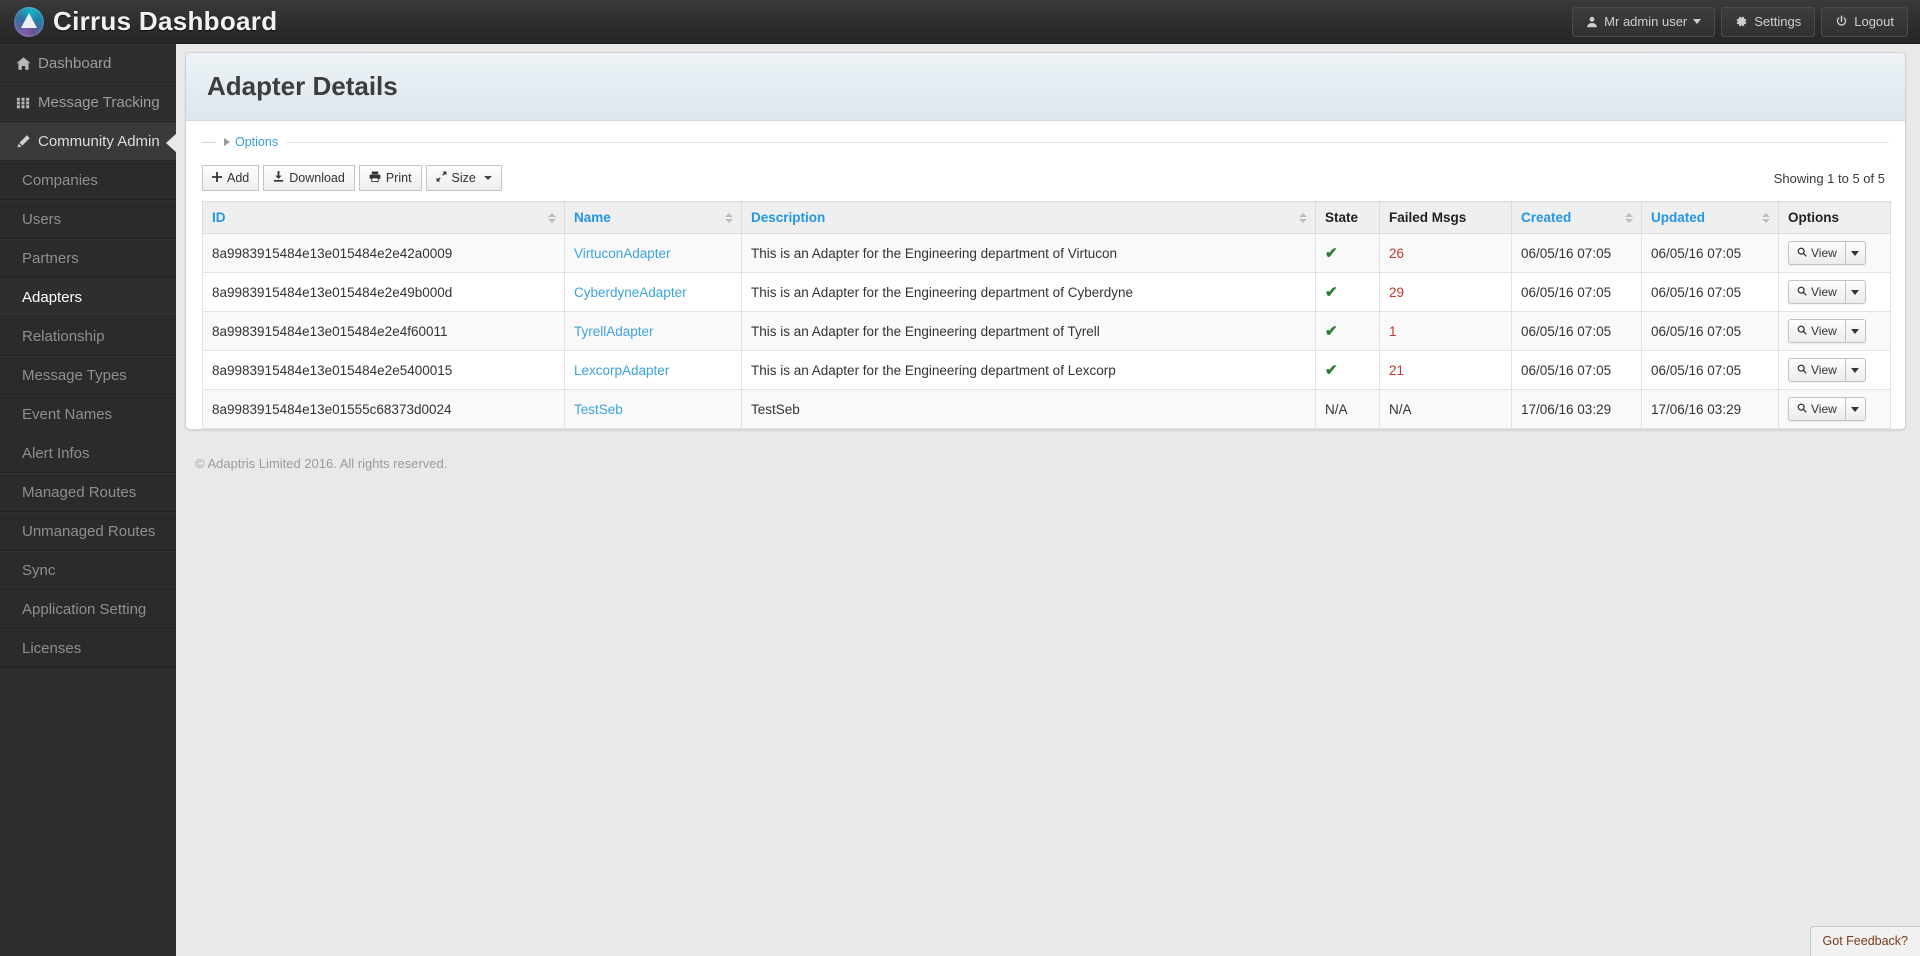 This screenshot has height=956, width=1920. What do you see at coordinates (209, 142) in the screenshot?
I see `divider-left` at bounding box center [209, 142].